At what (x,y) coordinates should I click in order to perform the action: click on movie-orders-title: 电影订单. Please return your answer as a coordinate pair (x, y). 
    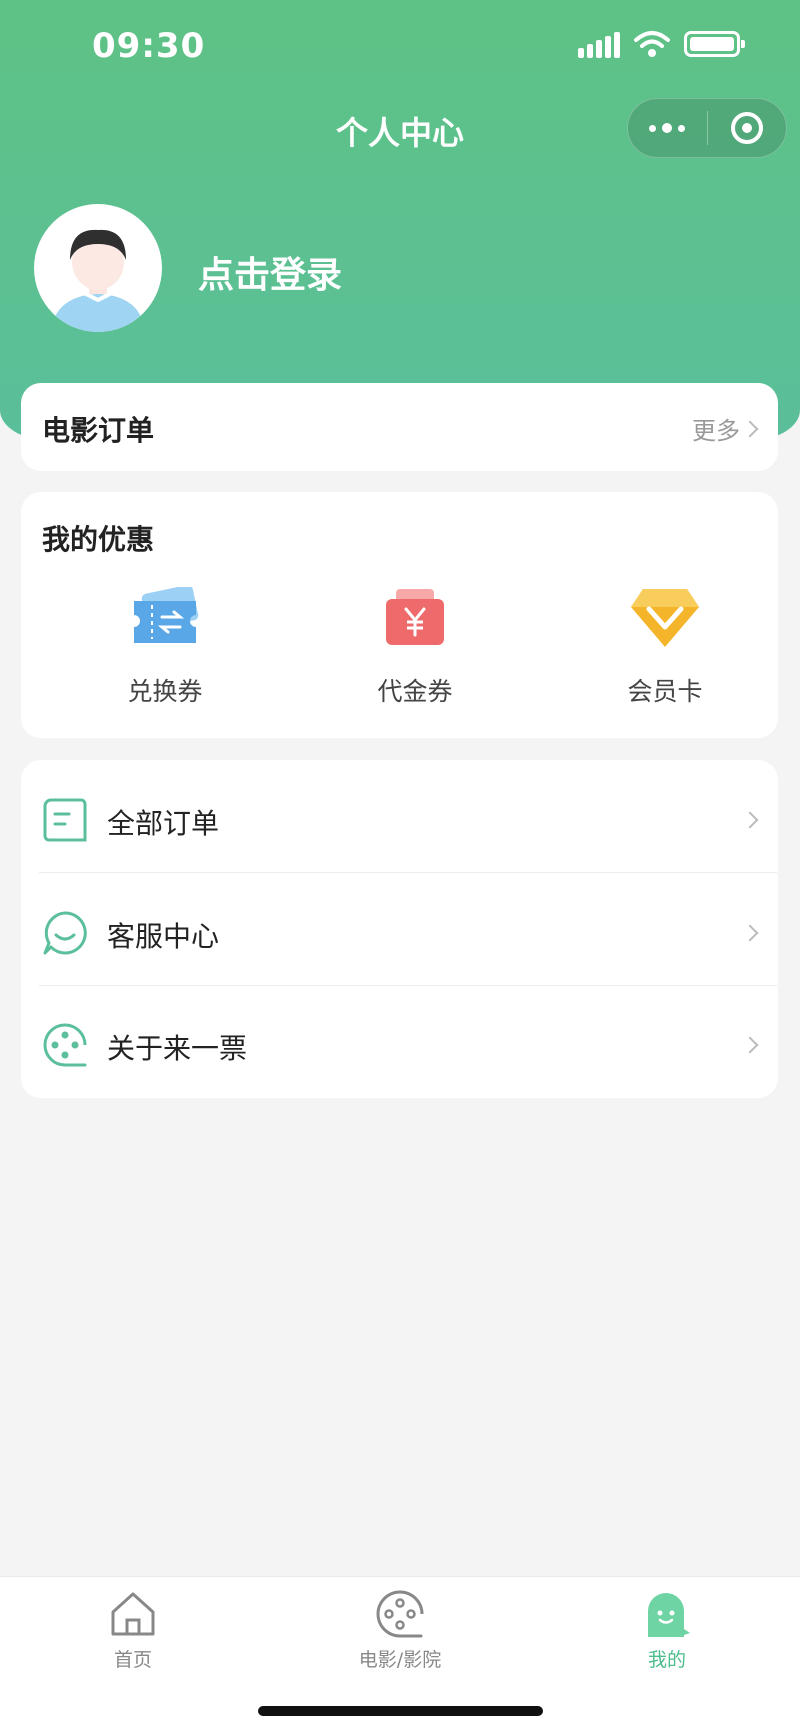
    Looking at the image, I should click on (98, 430).